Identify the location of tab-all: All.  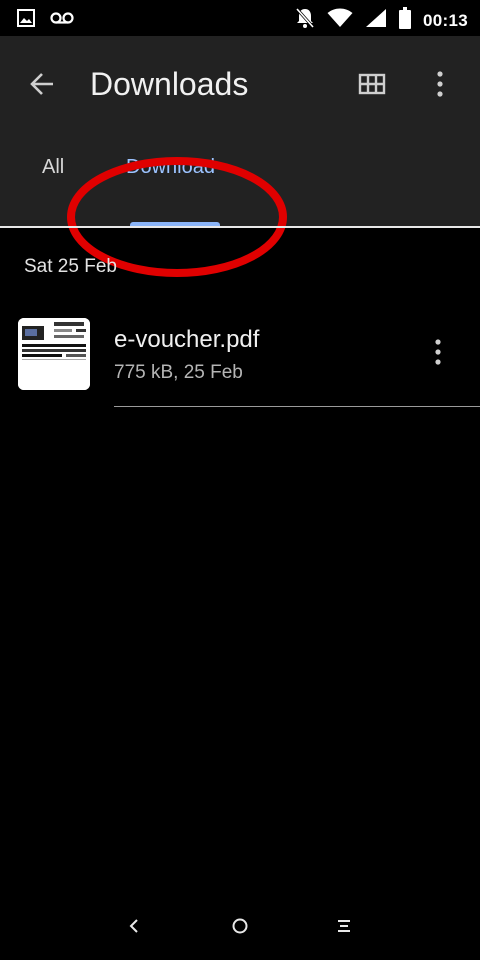
(53, 167).